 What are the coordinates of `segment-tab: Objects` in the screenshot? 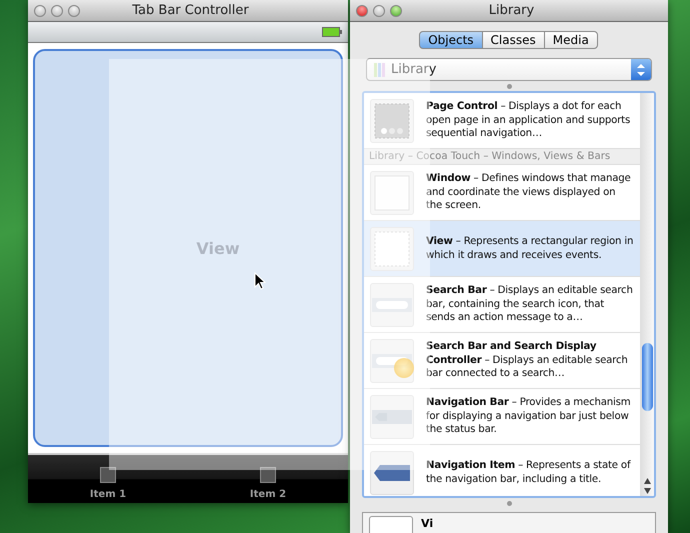 It's located at (451, 40).